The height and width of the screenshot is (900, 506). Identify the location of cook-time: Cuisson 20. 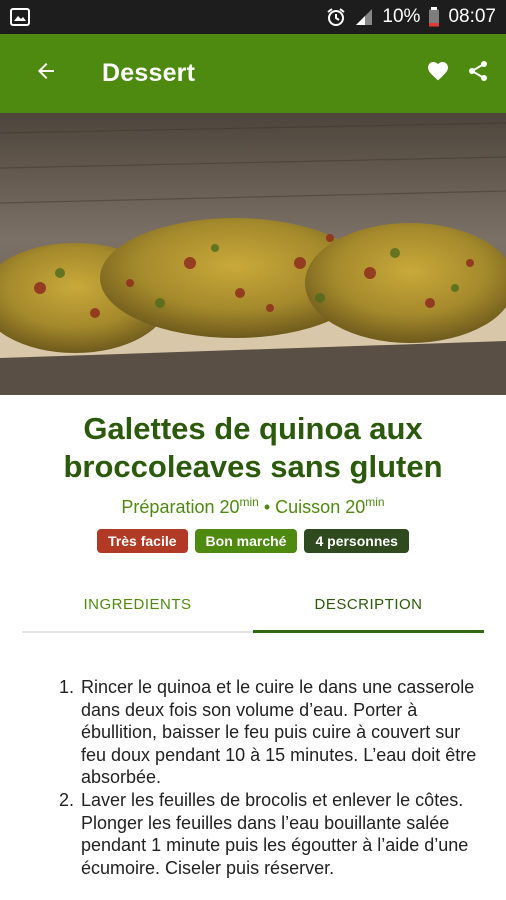
(320, 507).